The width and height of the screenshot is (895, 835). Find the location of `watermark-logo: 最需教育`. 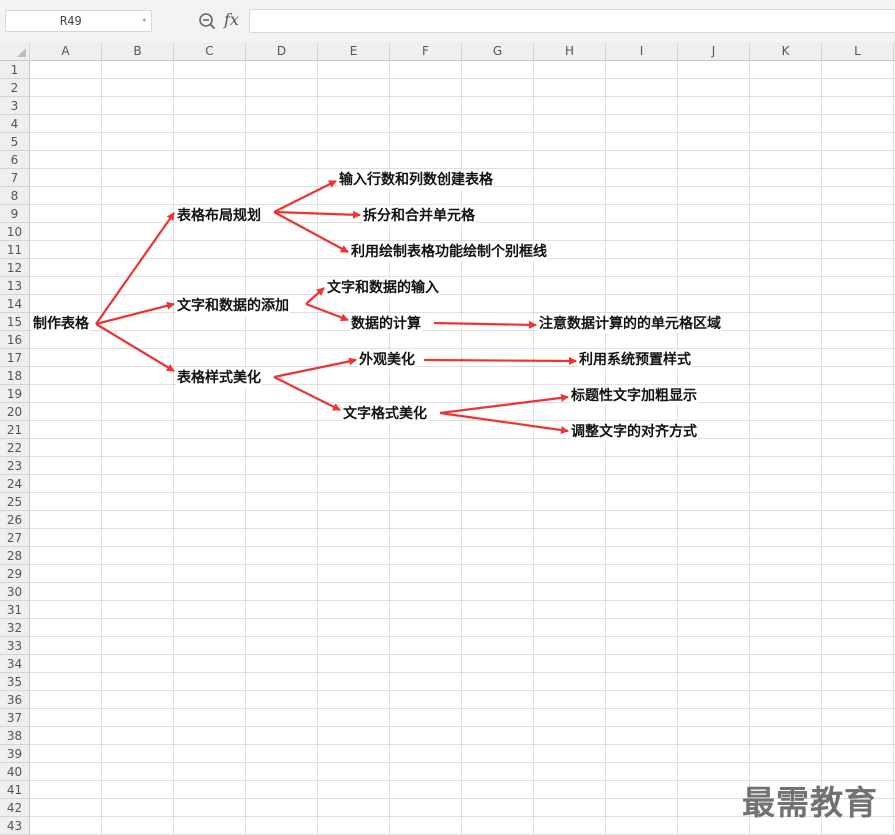

watermark-logo: 最需教育 is located at coordinates (810, 802).